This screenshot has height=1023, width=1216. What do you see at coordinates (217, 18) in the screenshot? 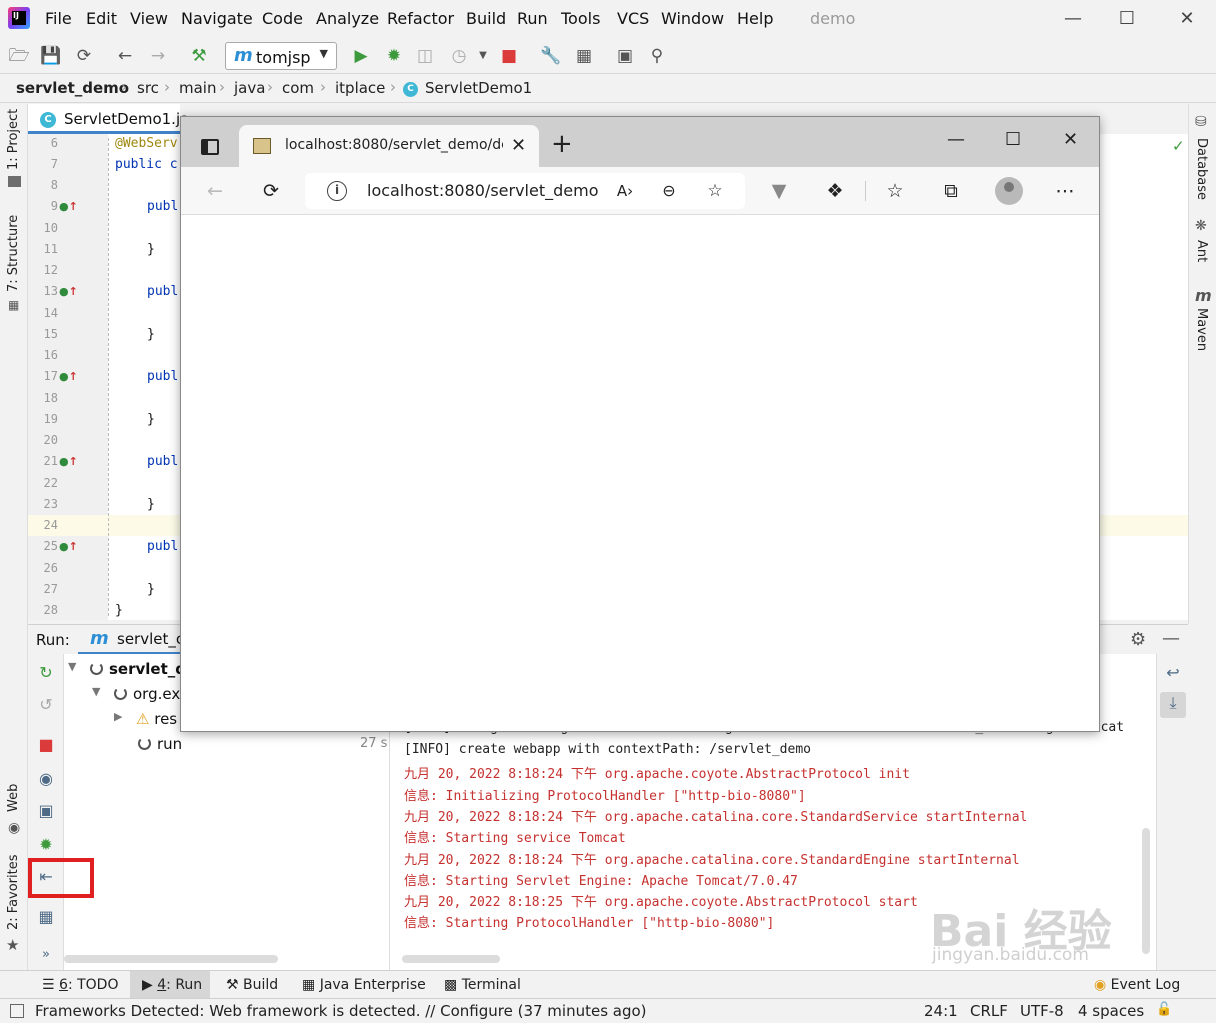
I see `menu-navigate: Navigate` at bounding box center [217, 18].